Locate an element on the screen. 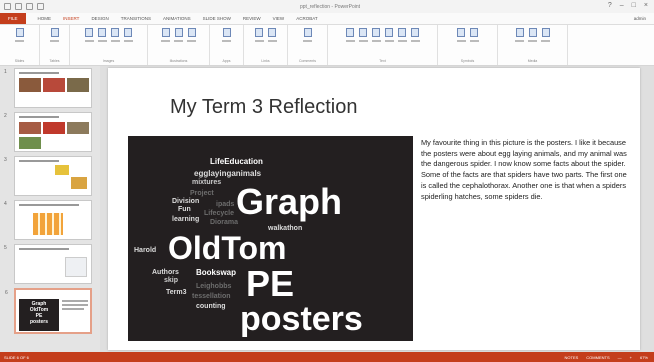  new-slide-button is located at coordinates (20, 37).